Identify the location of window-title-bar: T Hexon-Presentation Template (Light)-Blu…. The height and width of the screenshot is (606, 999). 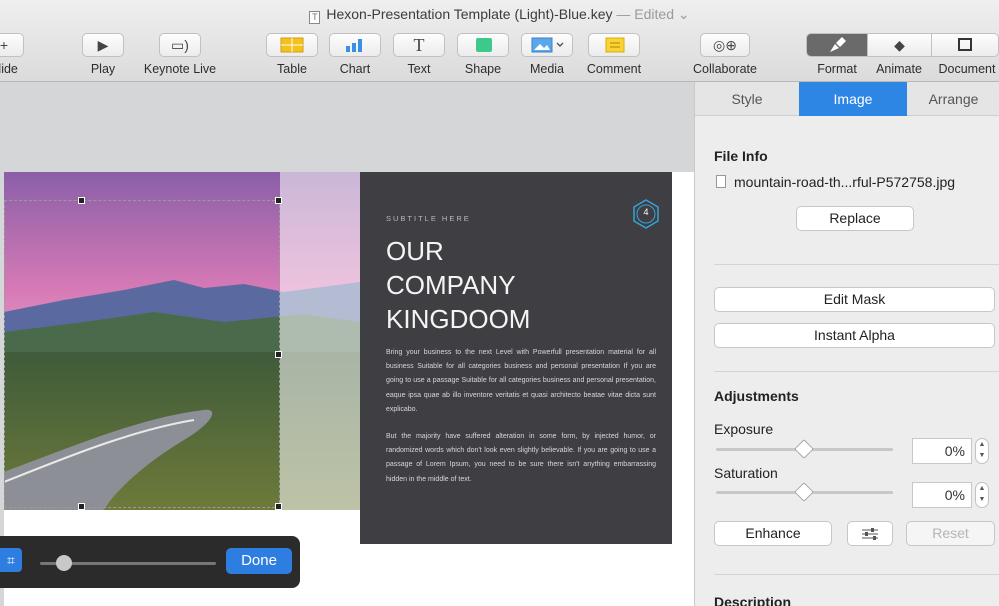
(499, 16).